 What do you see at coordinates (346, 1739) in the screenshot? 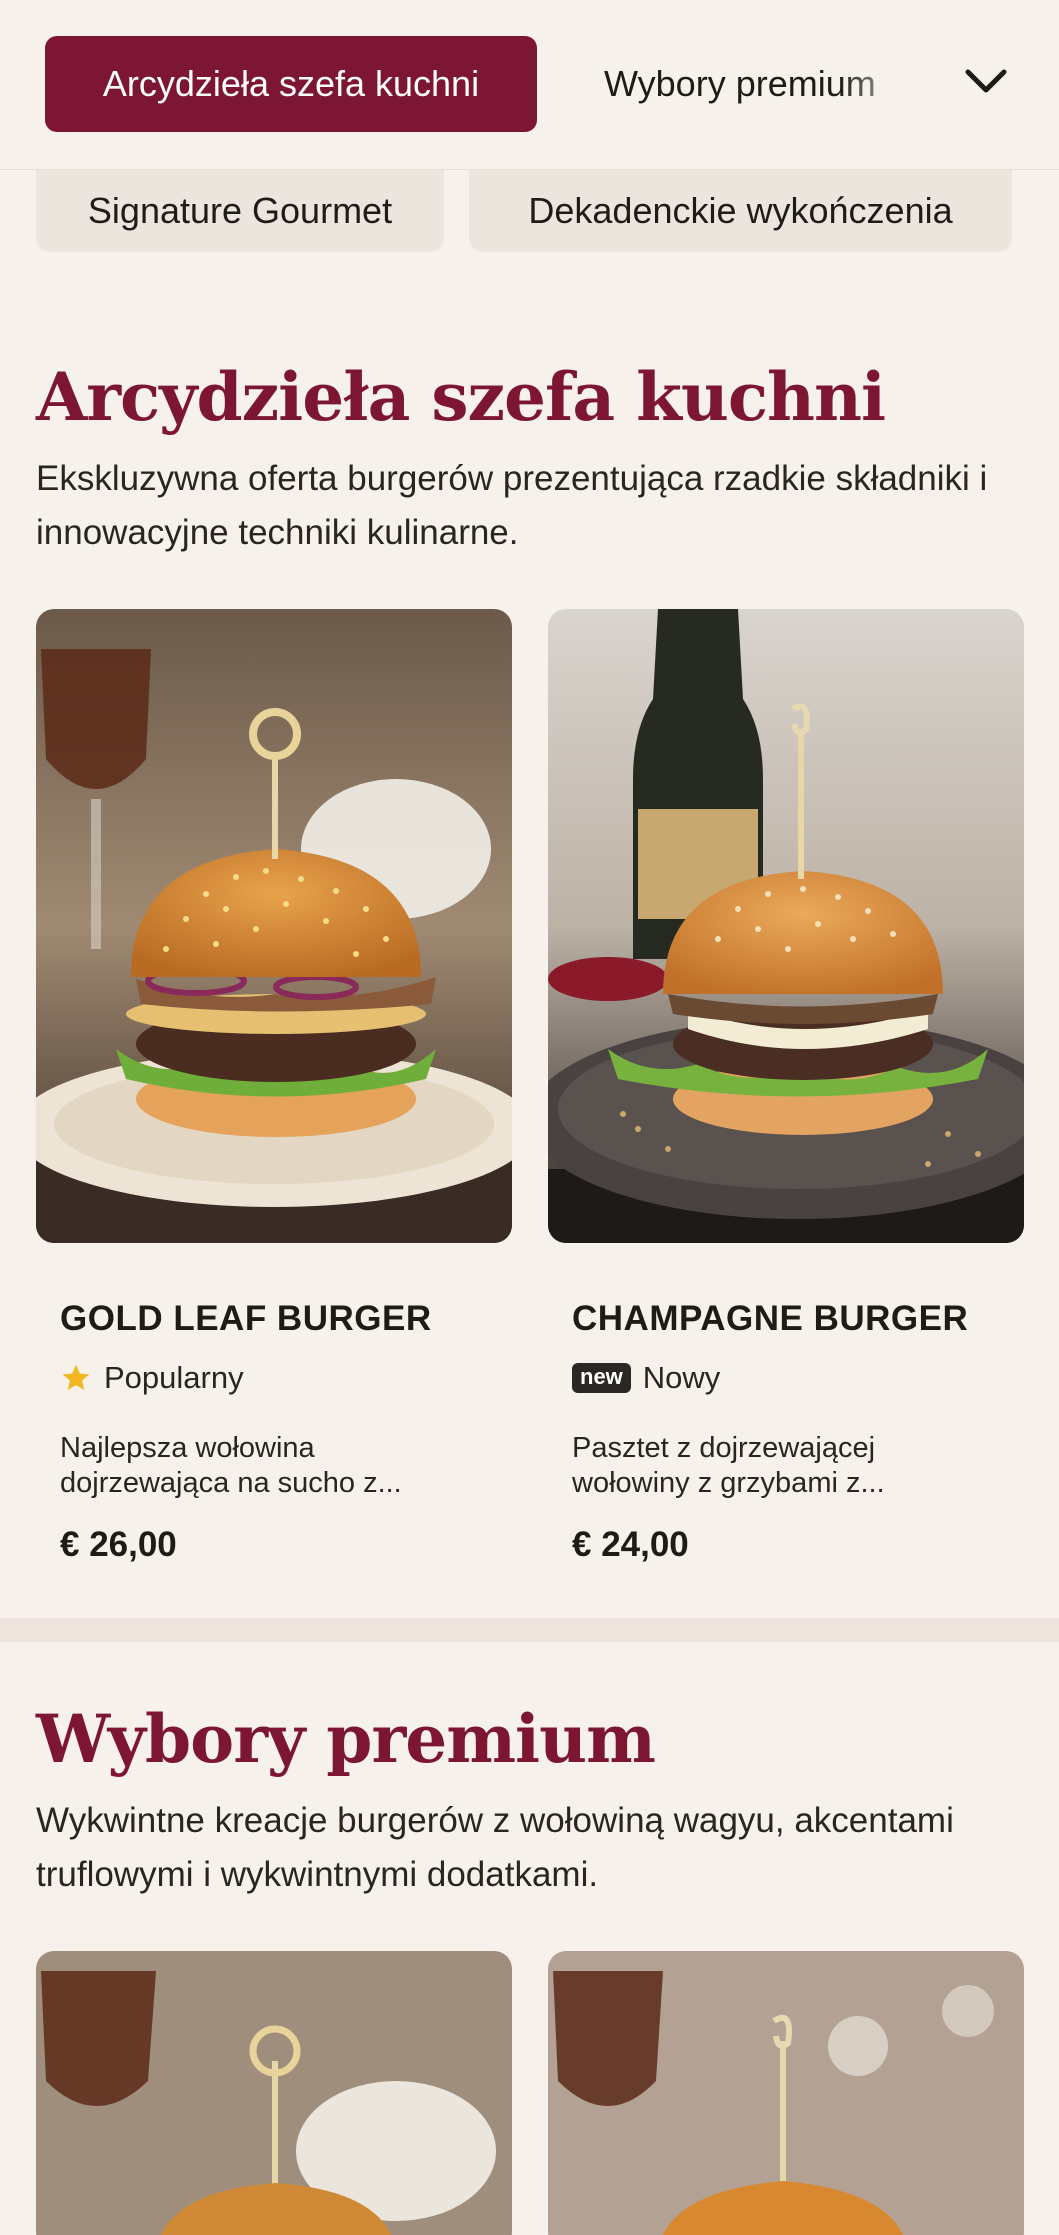
I see `section-title-premium-choices: Wybory premium` at bounding box center [346, 1739].